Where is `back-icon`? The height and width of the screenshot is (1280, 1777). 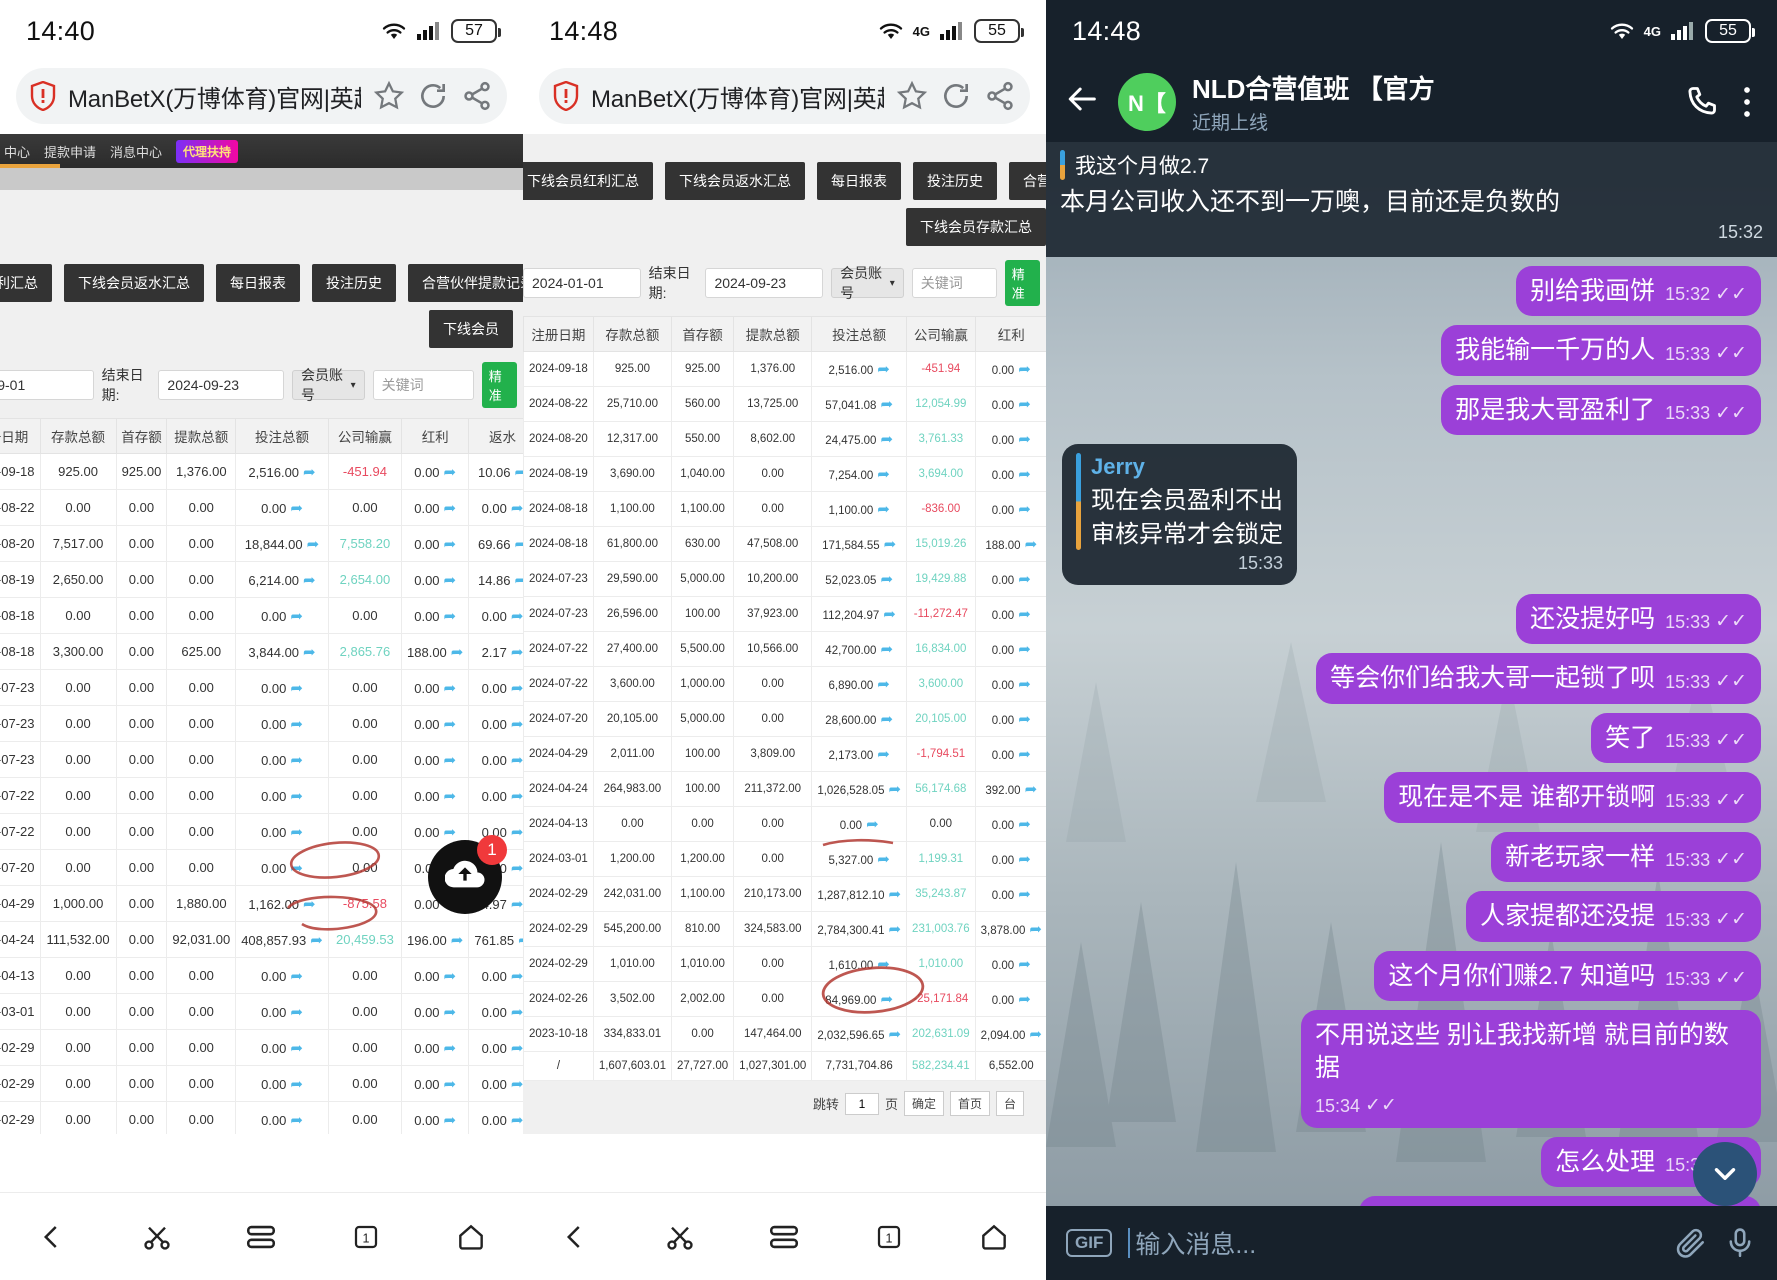 back-icon is located at coordinates (52, 1237).